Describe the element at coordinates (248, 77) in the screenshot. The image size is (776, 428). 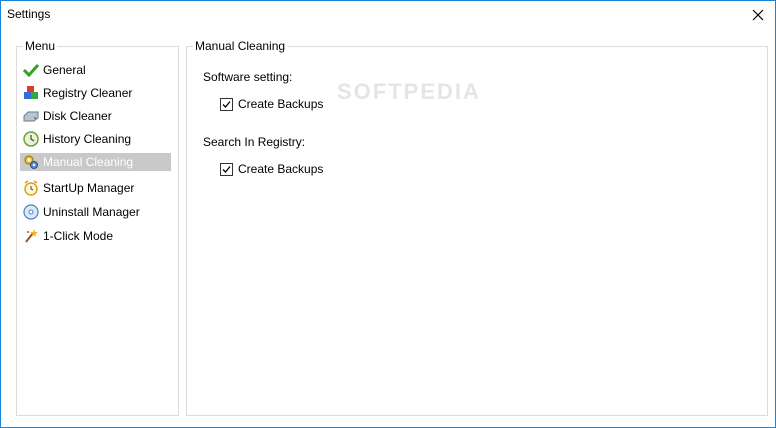
I see `software-setting-label: Software setting:` at that location.